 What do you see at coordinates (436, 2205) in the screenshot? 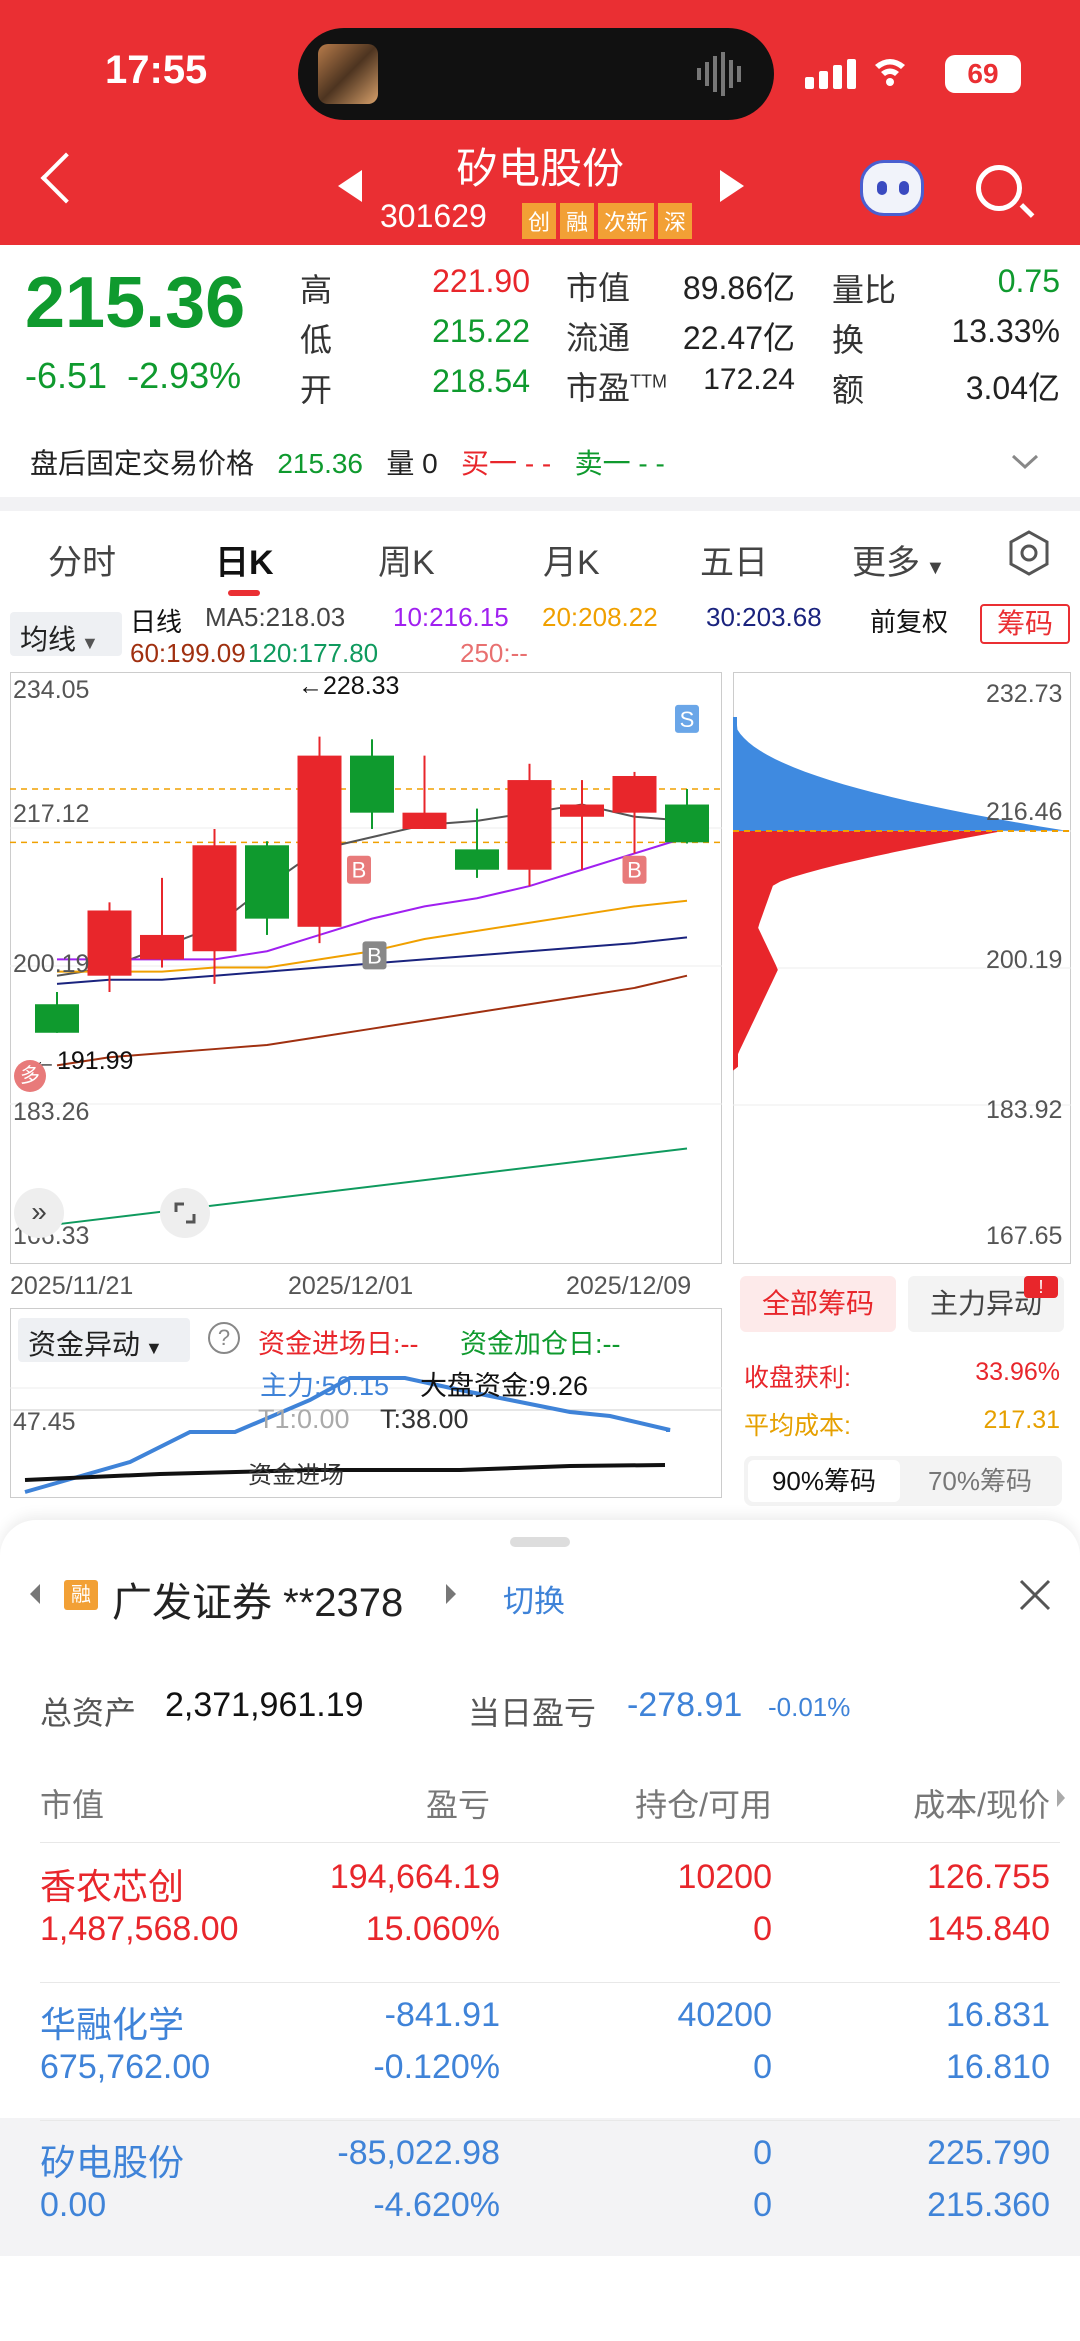
I see `holding-pnl-percent: -4.620%` at bounding box center [436, 2205].